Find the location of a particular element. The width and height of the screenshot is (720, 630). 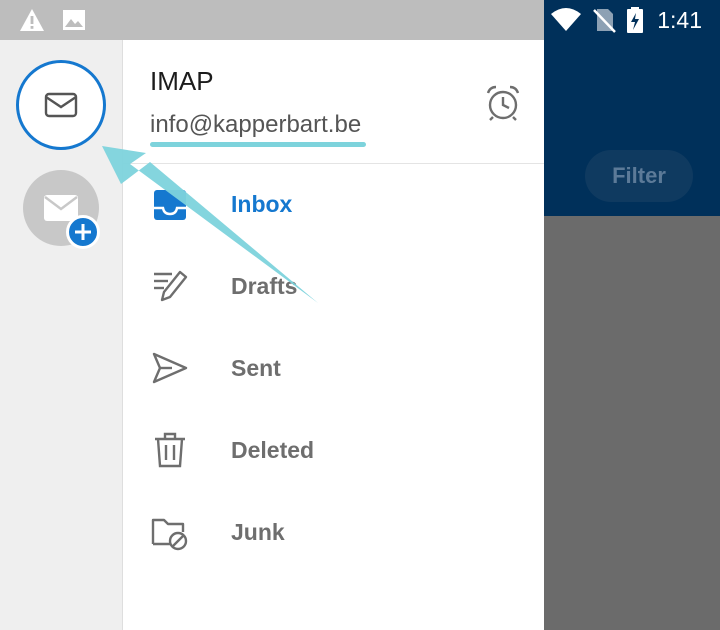

add-account-button is located at coordinates (83, 232).